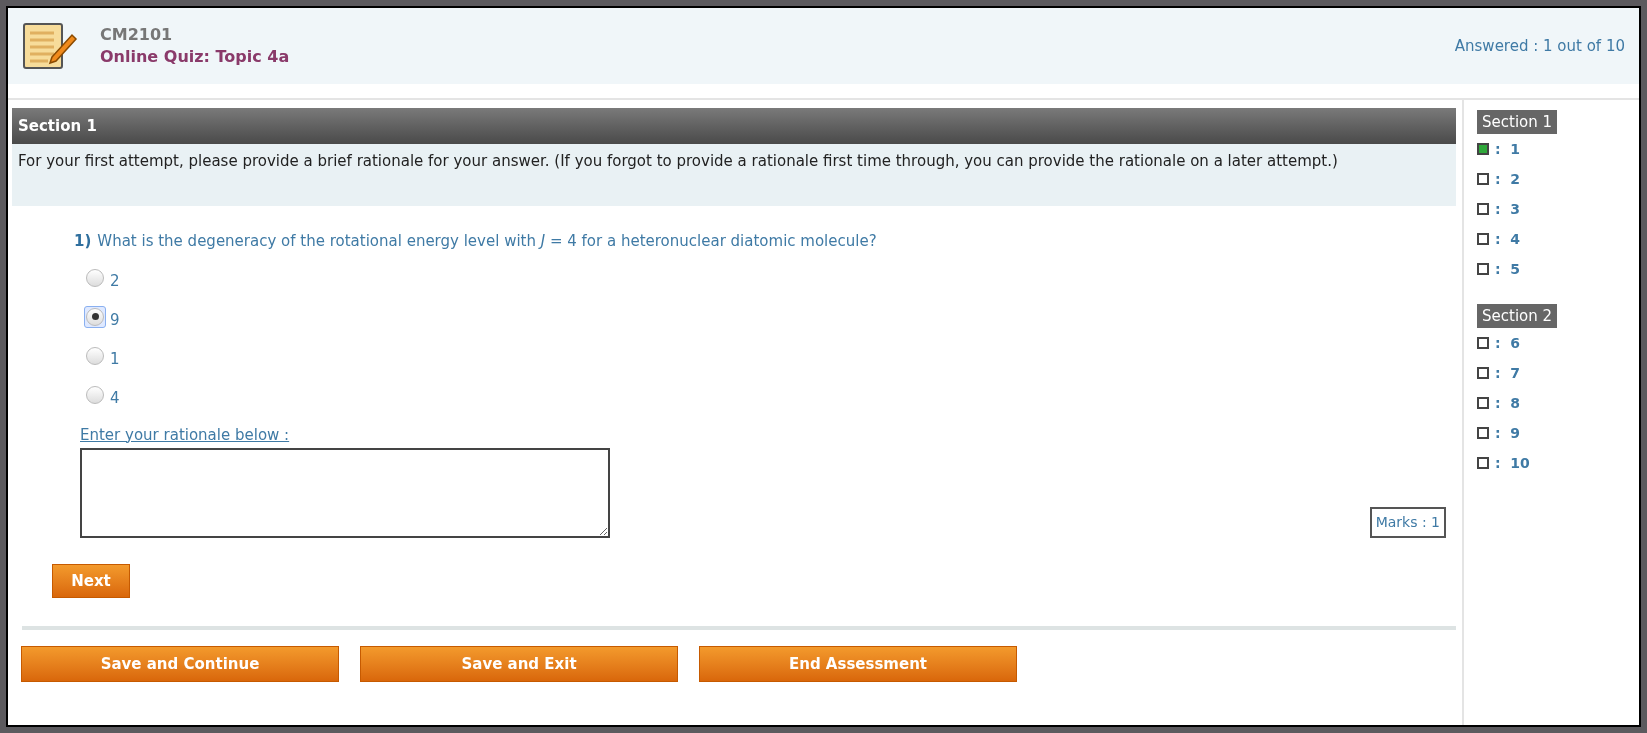  Describe the element at coordinates (180, 664) in the screenshot. I see `action-button: Save and Continue` at that location.